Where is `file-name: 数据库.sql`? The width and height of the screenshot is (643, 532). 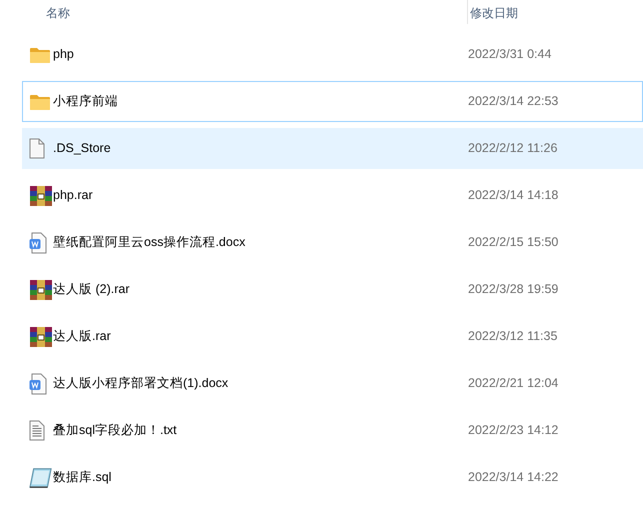 file-name: 数据库.sql is located at coordinates (82, 477).